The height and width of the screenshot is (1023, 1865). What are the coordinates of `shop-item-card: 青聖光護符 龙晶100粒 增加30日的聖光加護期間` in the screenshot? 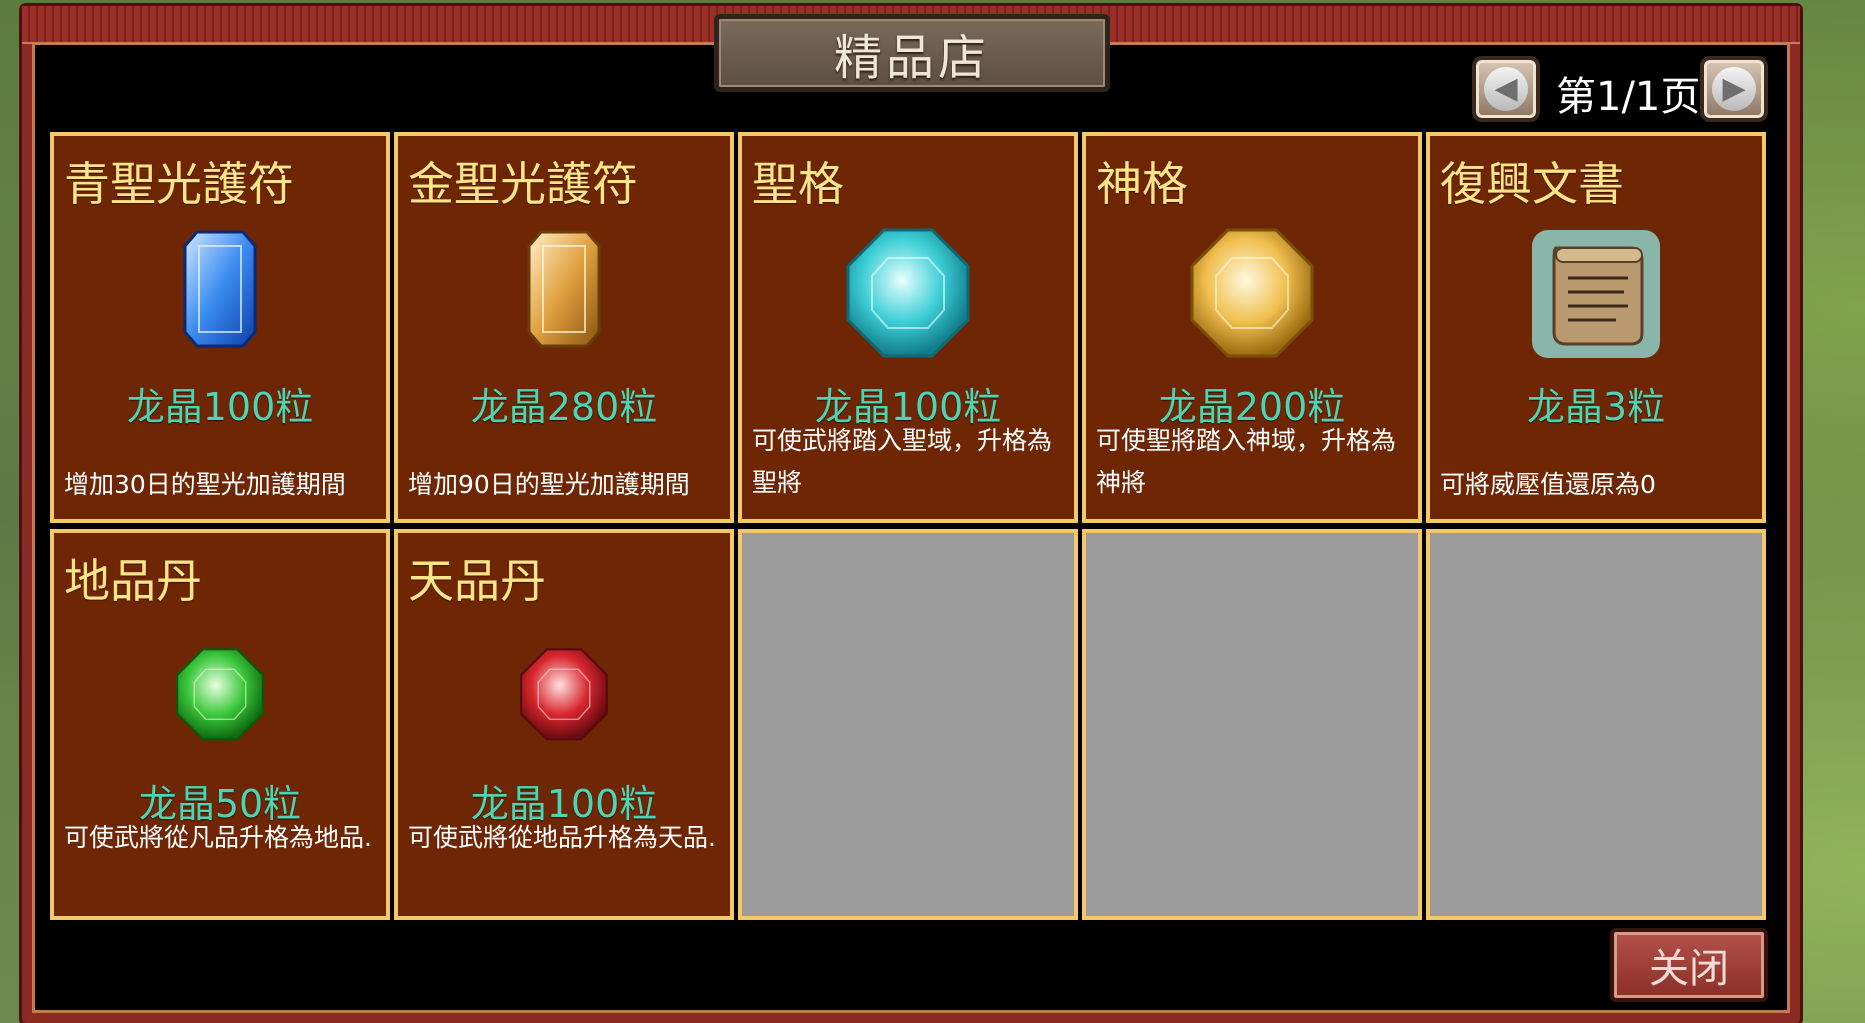 It's located at (220, 327).